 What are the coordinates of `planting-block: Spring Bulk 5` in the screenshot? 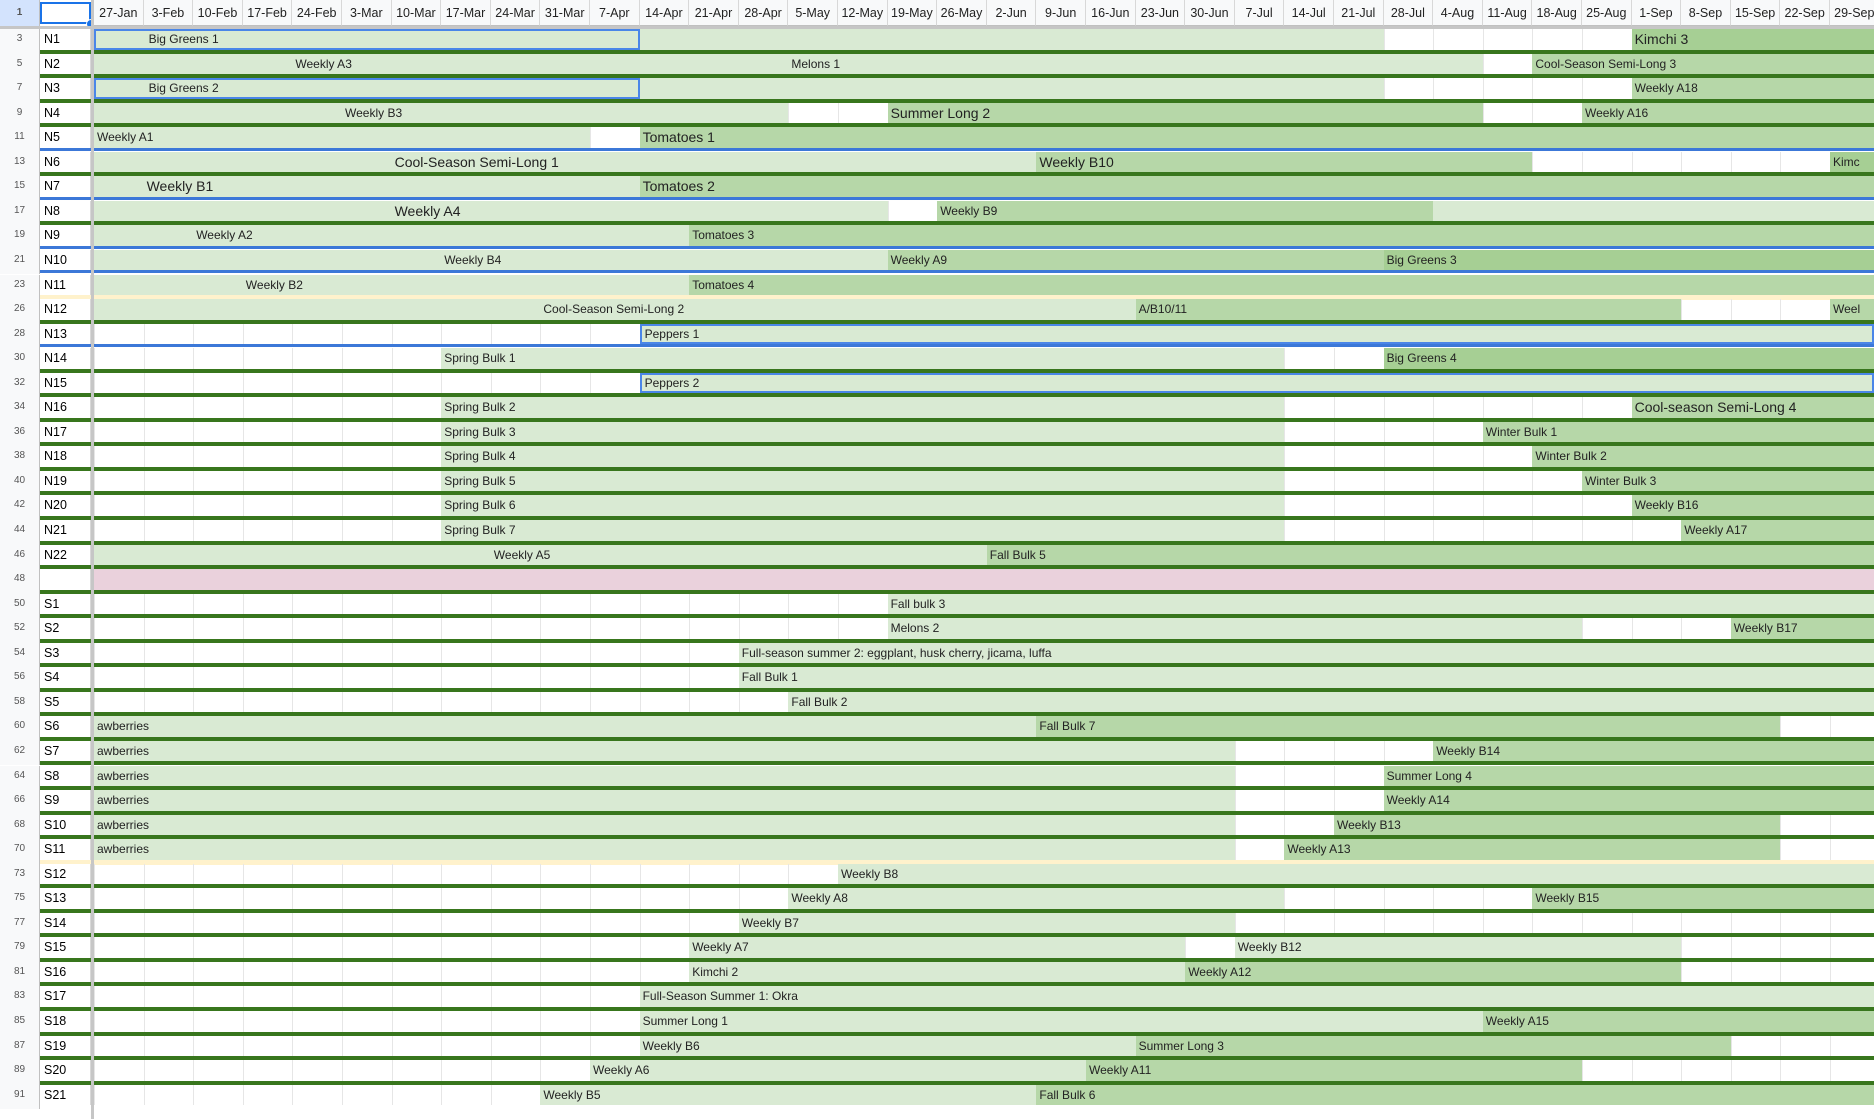 It's located at (863, 481).